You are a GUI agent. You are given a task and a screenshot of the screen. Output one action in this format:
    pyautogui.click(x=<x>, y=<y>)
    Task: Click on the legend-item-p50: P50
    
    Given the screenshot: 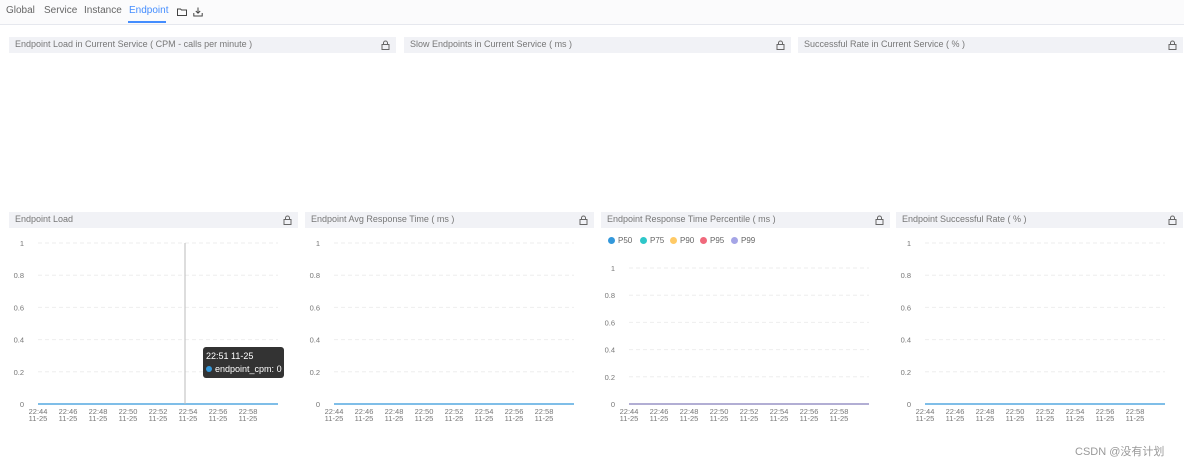 What is the action you would take?
    pyautogui.click(x=620, y=240)
    